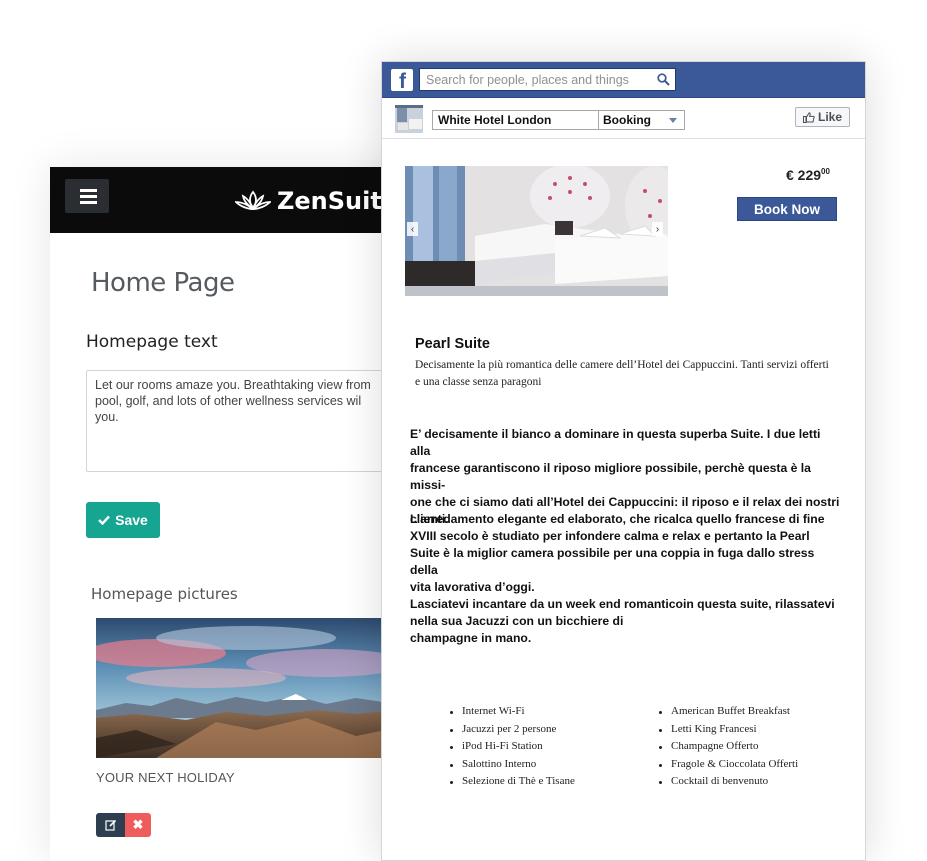 This screenshot has width=927, height=861. I want to click on chevron-left-icon: ‹, so click(412, 229).